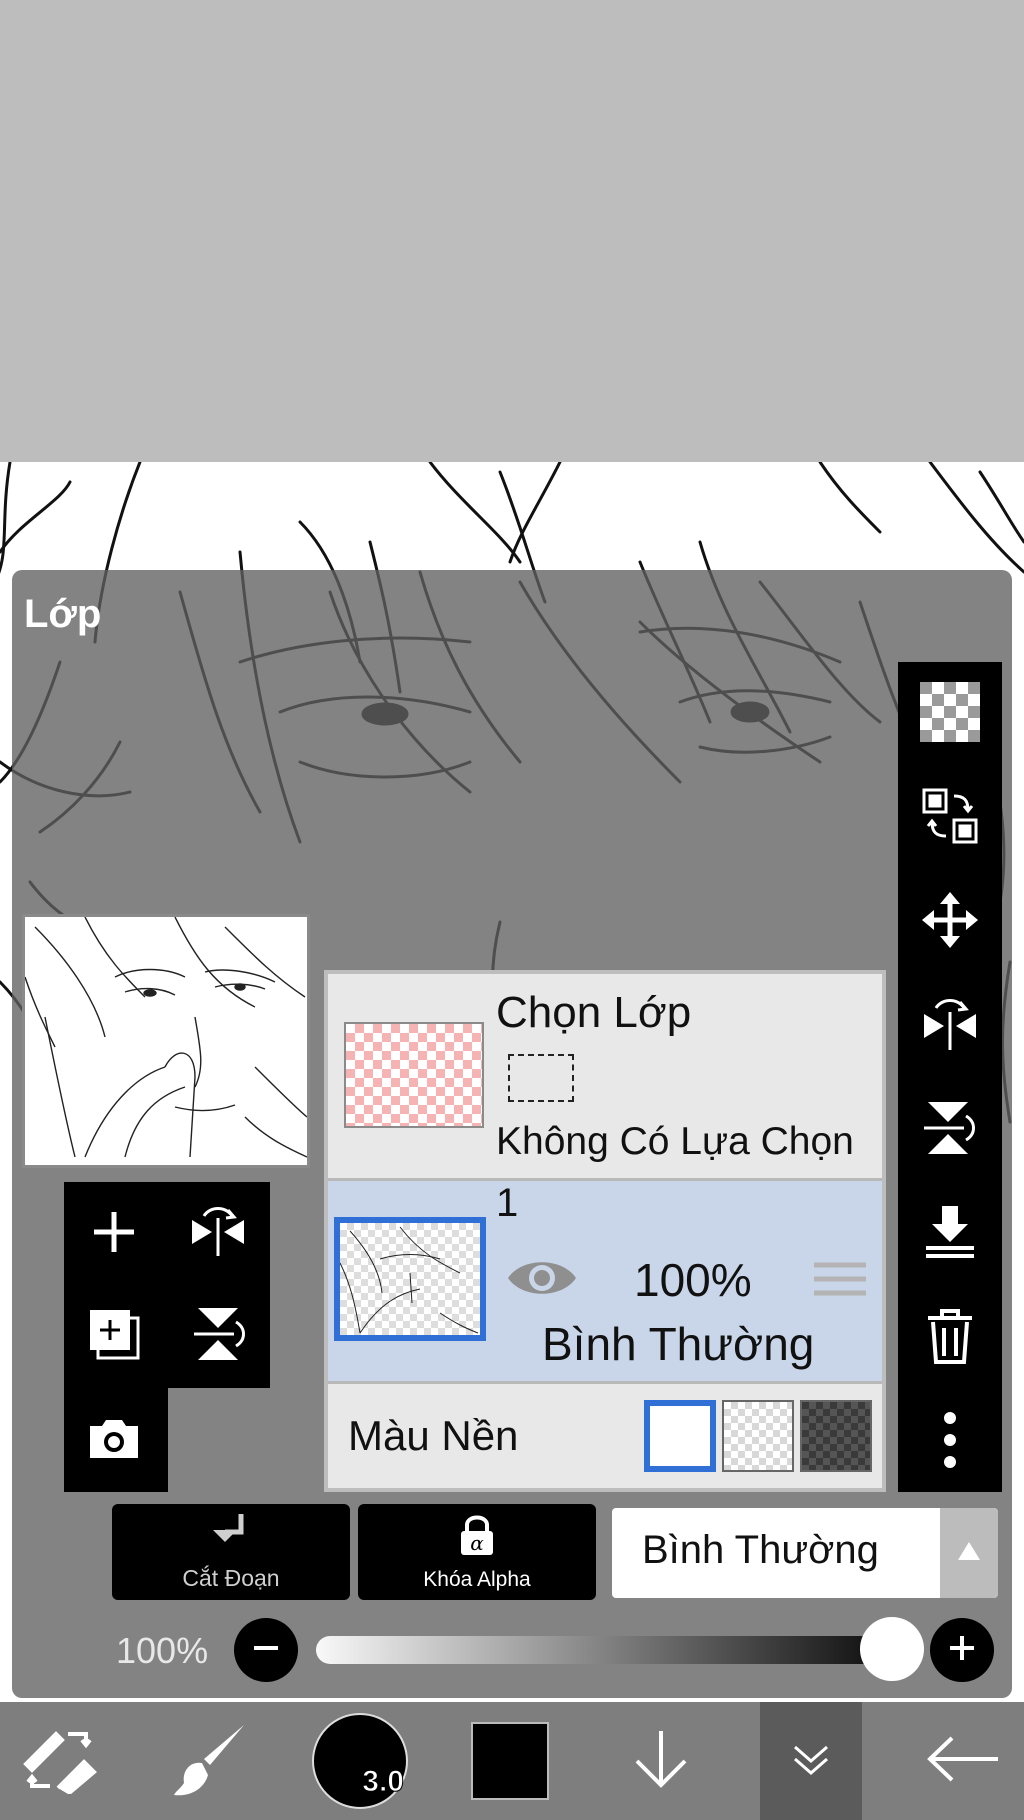 The image size is (1024, 1820). Describe the element at coordinates (414, 1075) in the screenshot. I see `selection-layer-thumbnail` at that location.